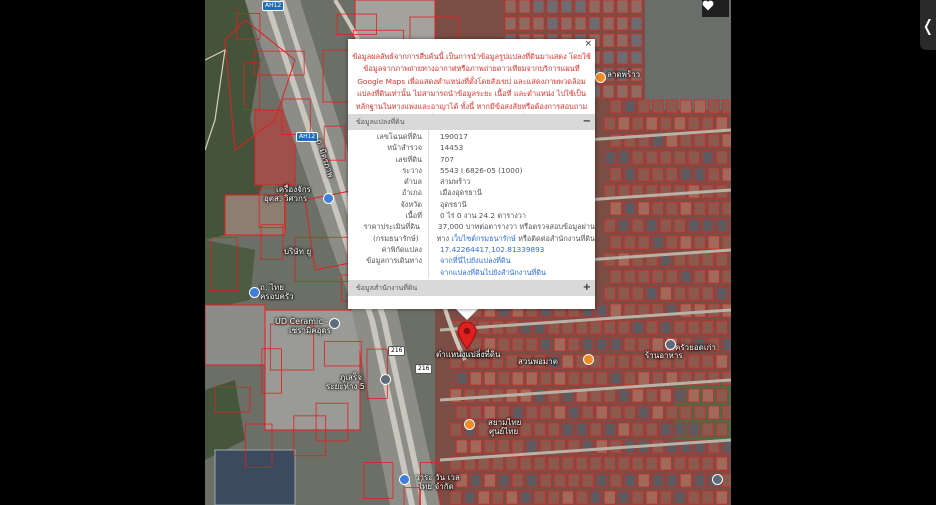 This screenshot has width=936, height=505. I want to click on route-to-office-link: จากแปลงที่ดินไปยังสำนักงานที่ดิน, so click(493, 272).